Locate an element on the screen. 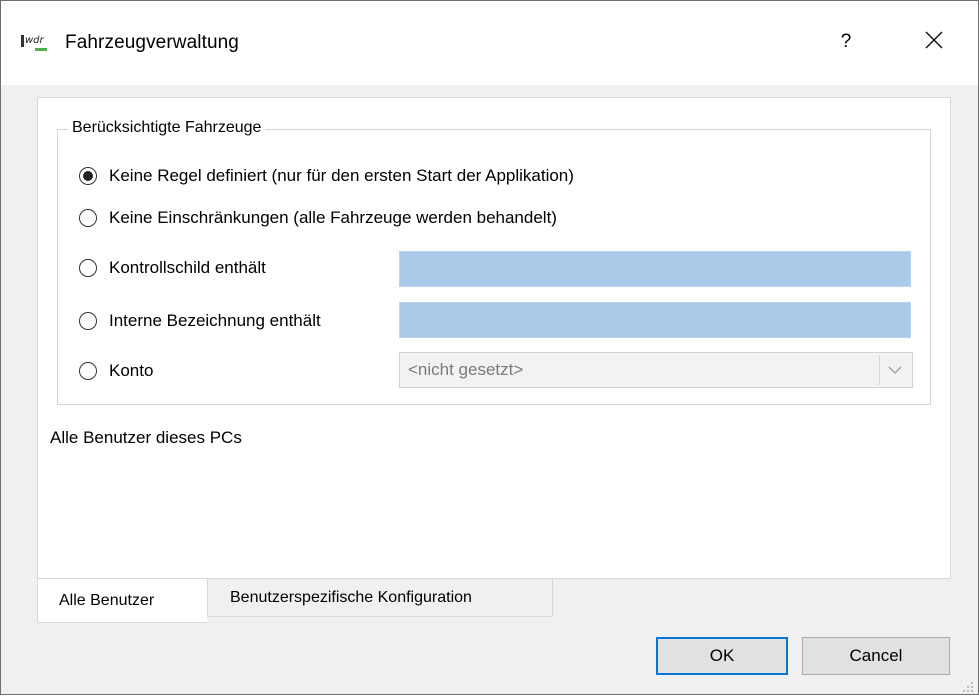 This screenshot has width=979, height=698. help-button: ? is located at coordinates (846, 42).